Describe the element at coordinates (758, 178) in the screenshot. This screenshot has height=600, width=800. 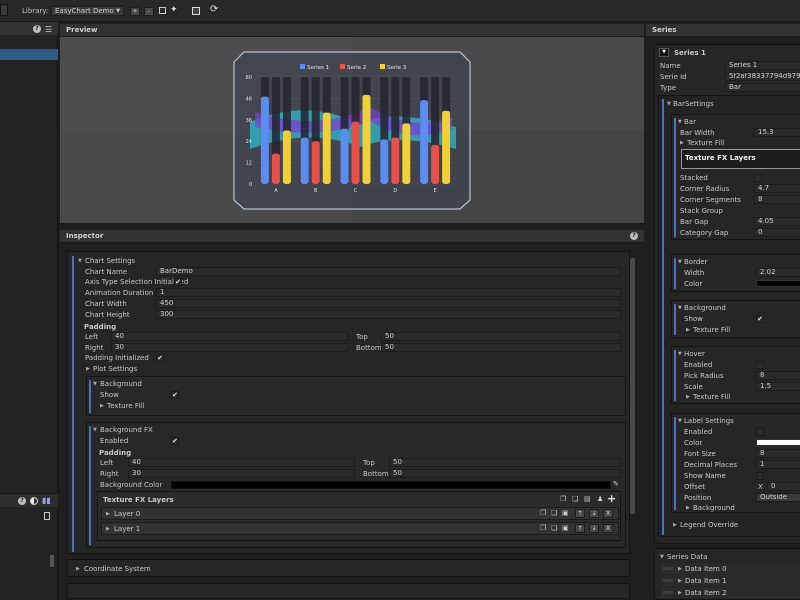
I see `stacked-checkbox` at that location.